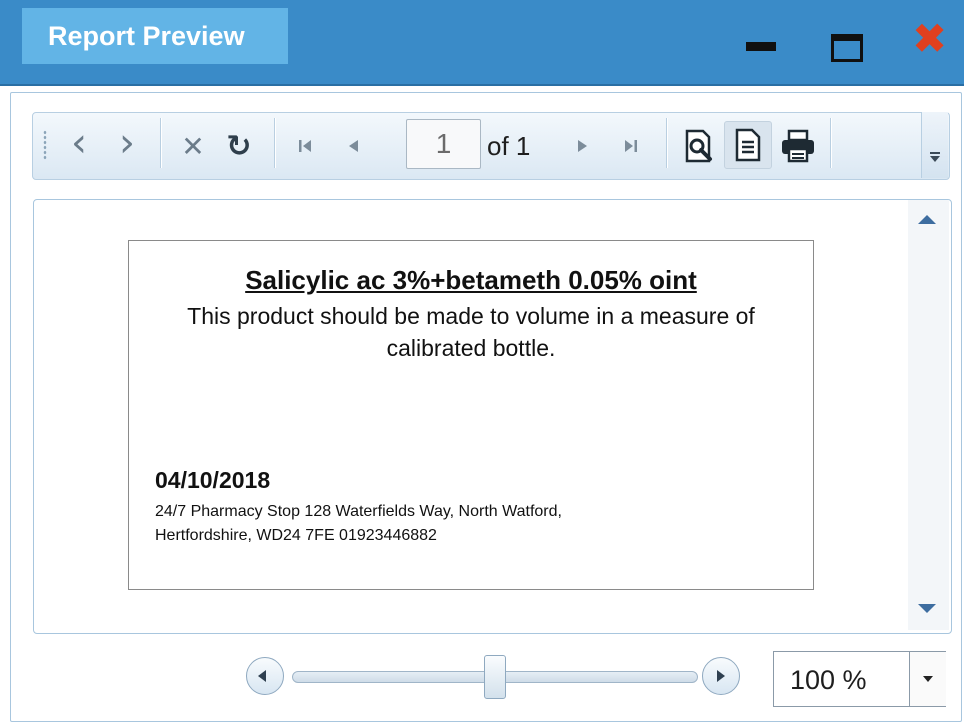 The image size is (964, 726). I want to click on close-button: ✖, so click(934, 39).